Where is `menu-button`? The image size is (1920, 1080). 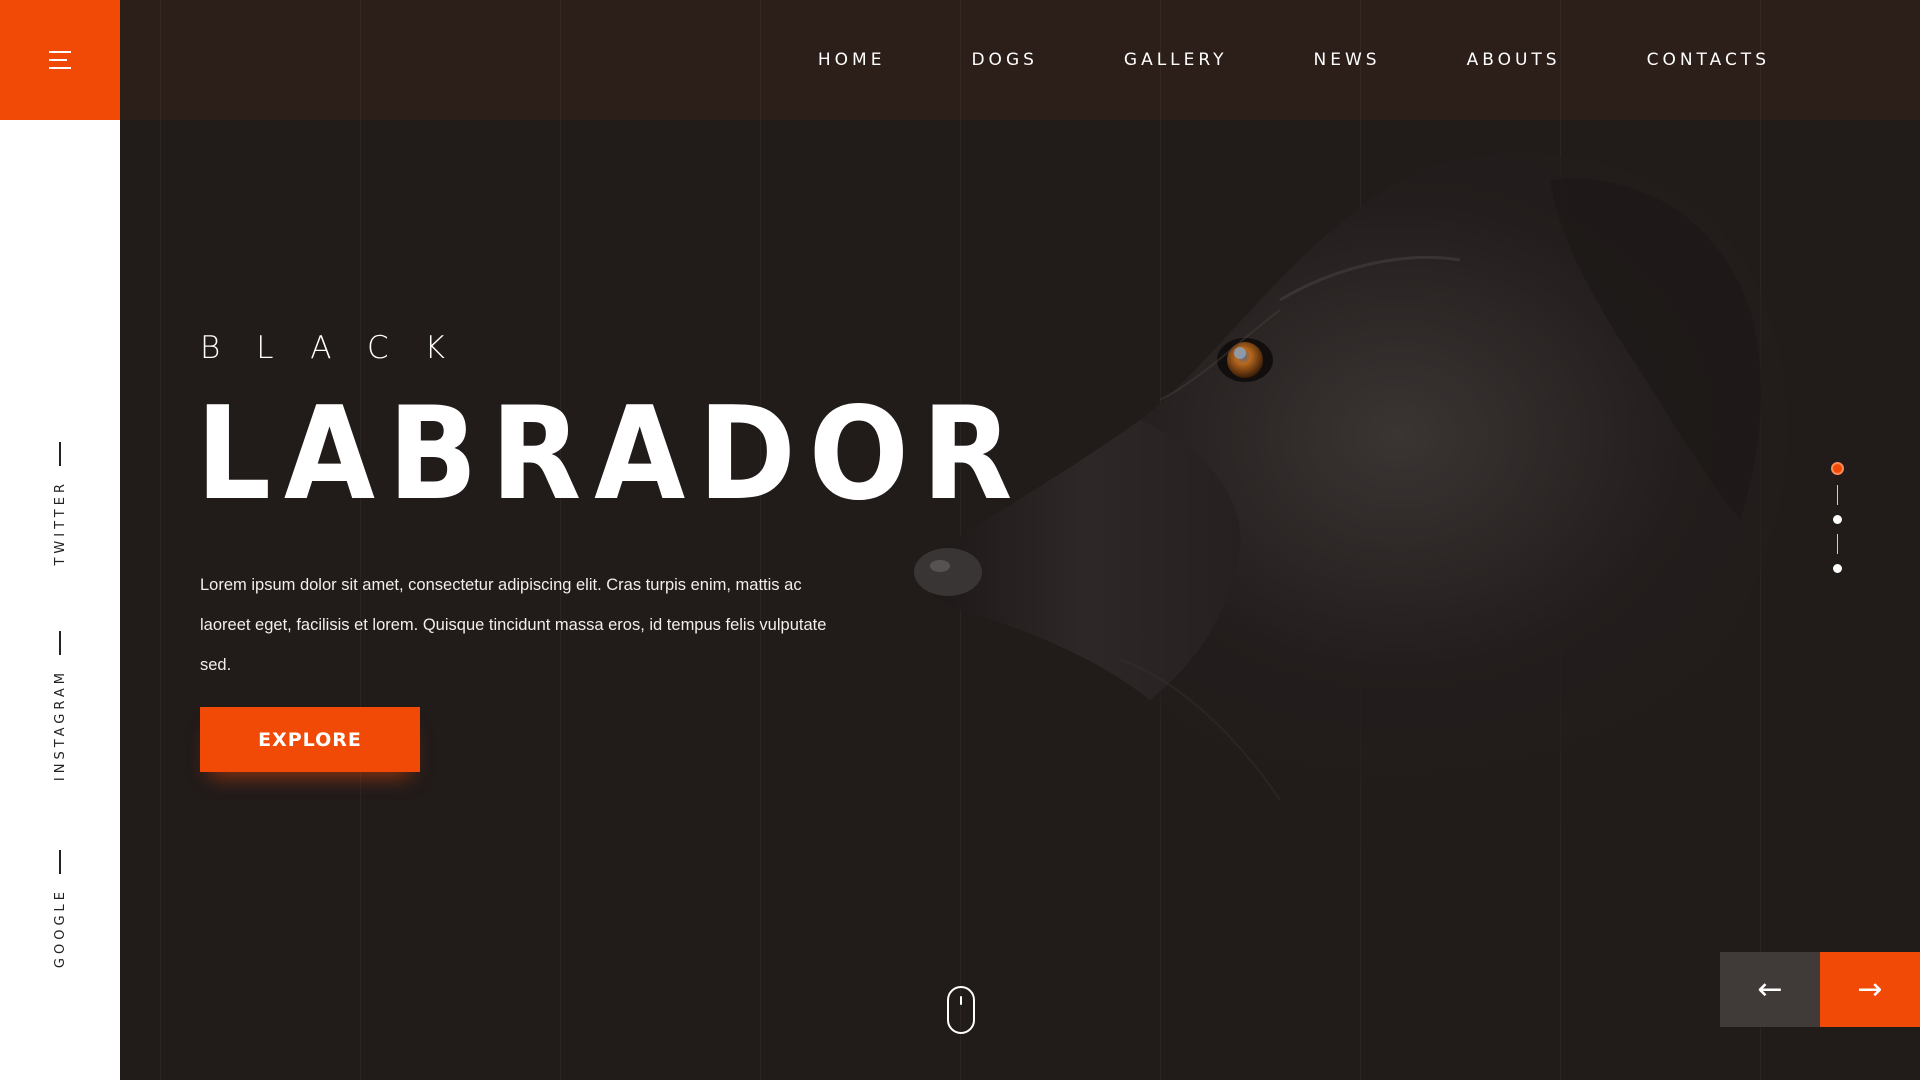
menu-button is located at coordinates (60, 60).